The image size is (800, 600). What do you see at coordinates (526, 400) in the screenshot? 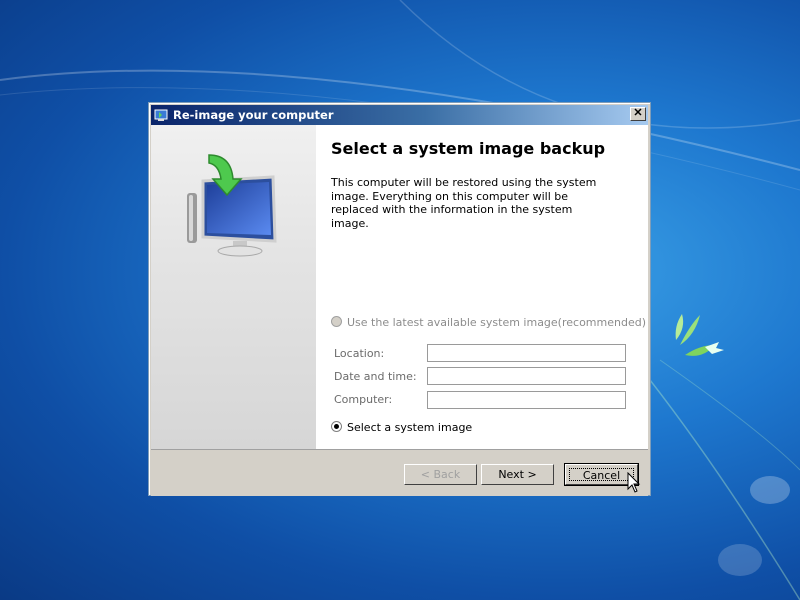
I see `computer-field` at bounding box center [526, 400].